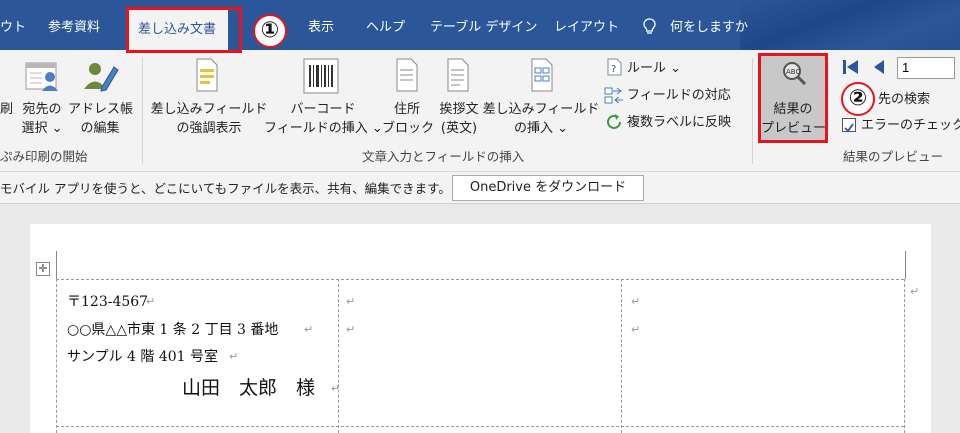 This screenshot has width=960, height=433. I want to click on table-border-right, so click(904, 356).